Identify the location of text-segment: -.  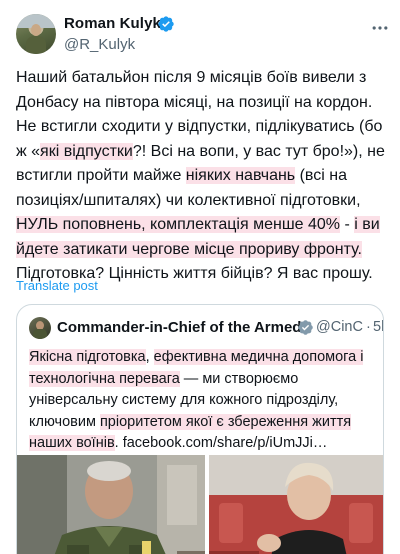
(347, 224).